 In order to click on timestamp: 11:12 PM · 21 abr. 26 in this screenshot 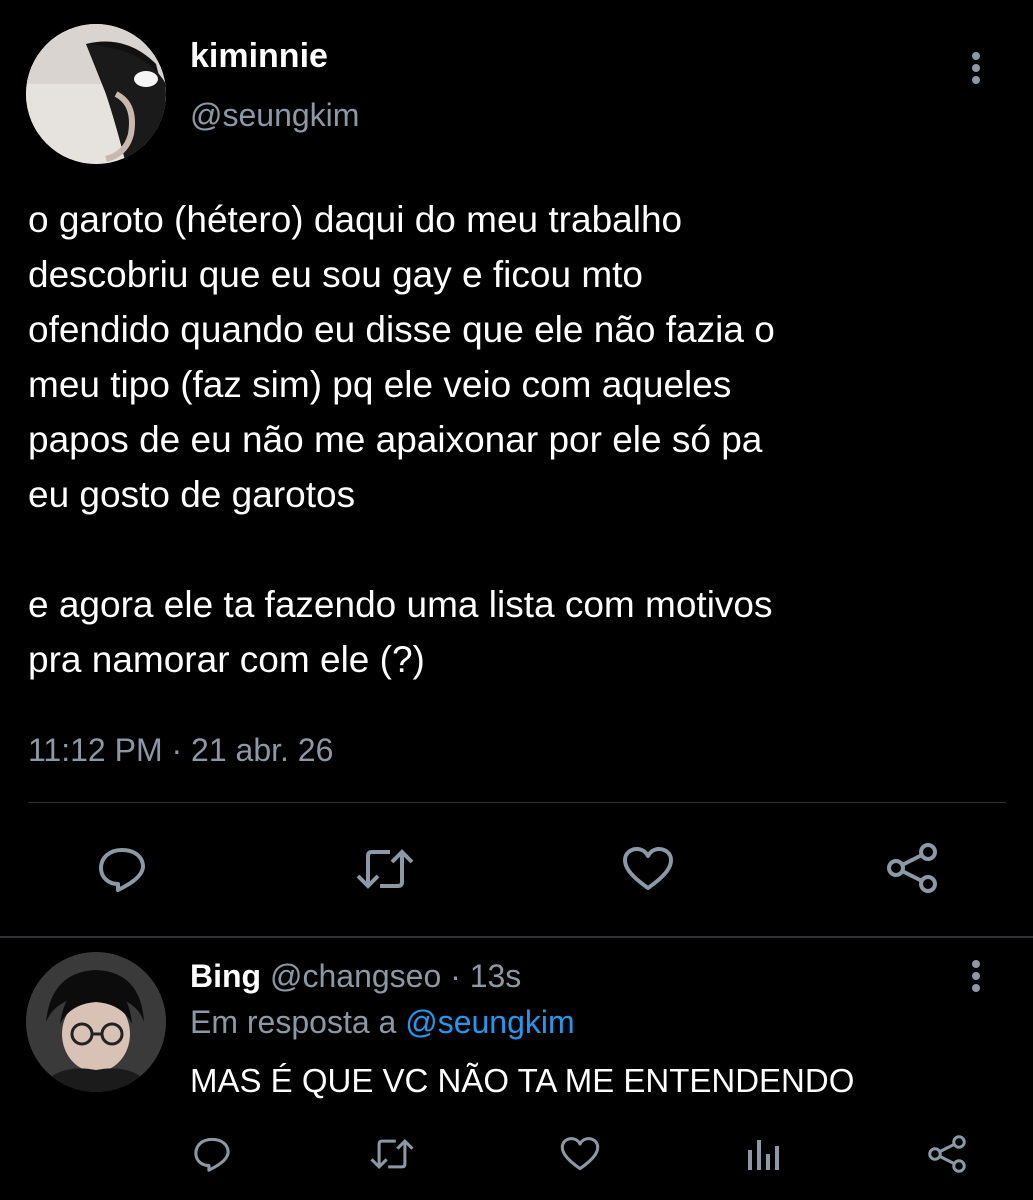, I will do `click(180, 750)`.